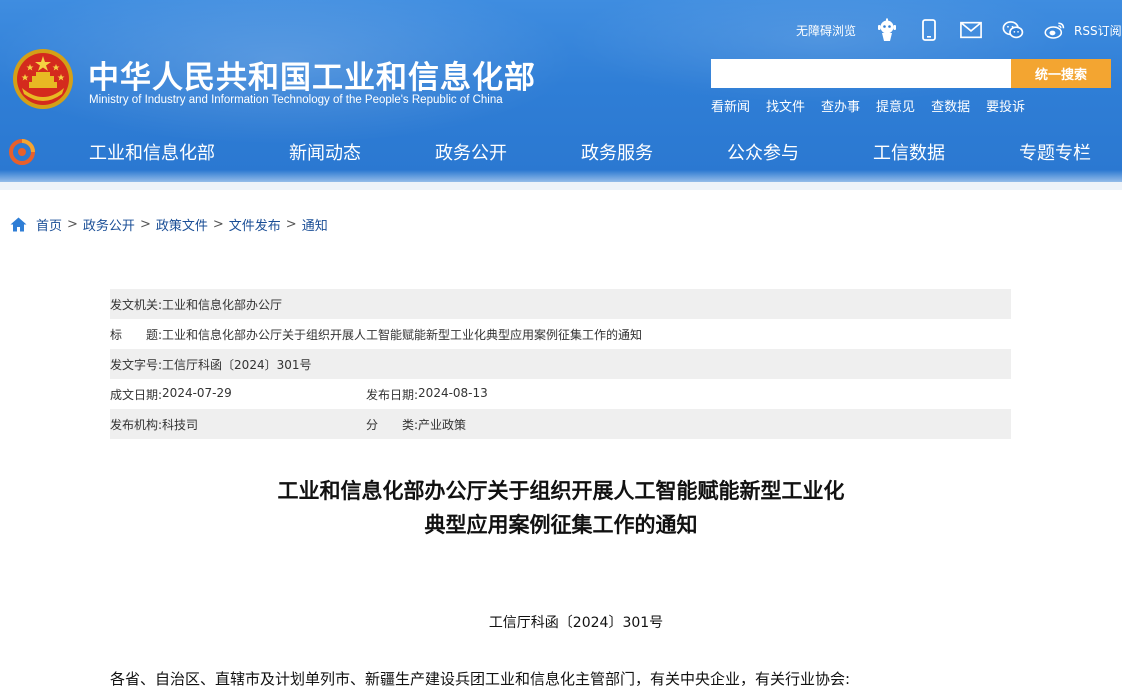  I want to click on search-input, so click(861, 73).